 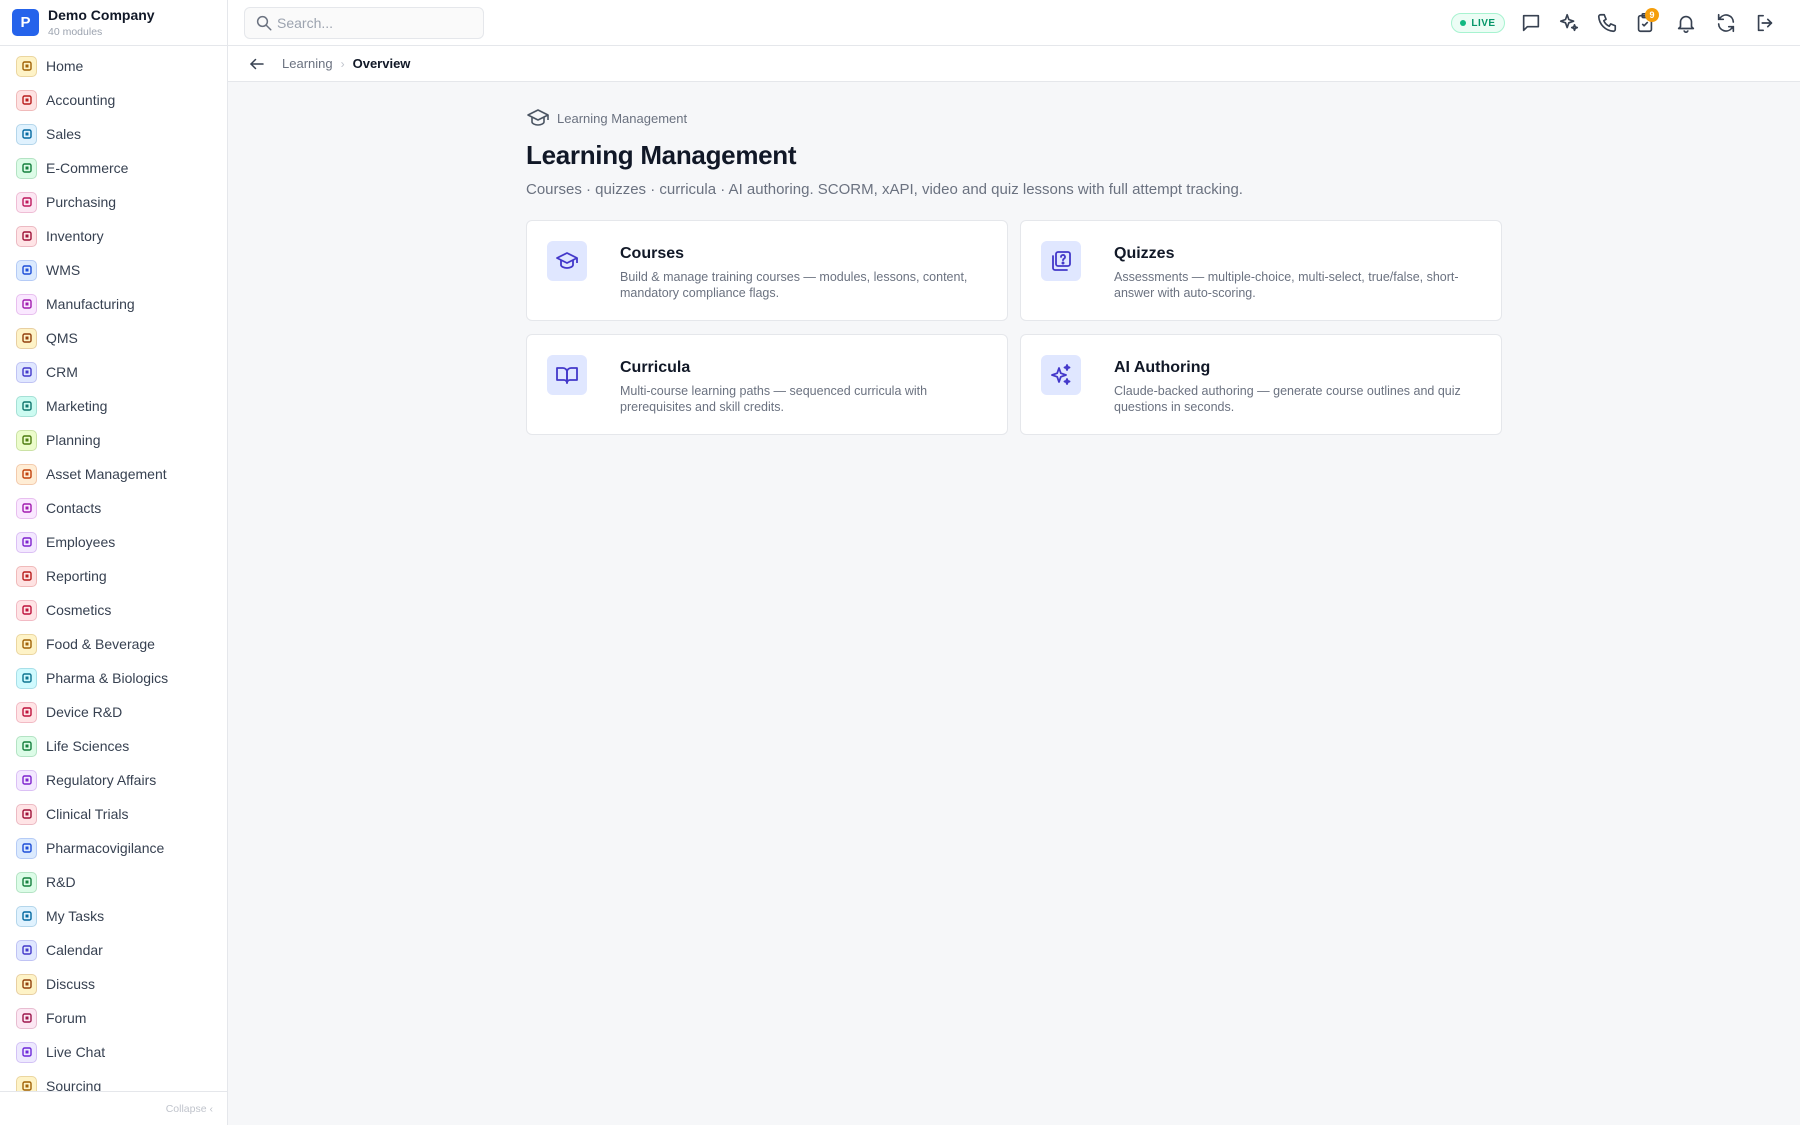 I want to click on messages-button, so click(x=1531, y=23).